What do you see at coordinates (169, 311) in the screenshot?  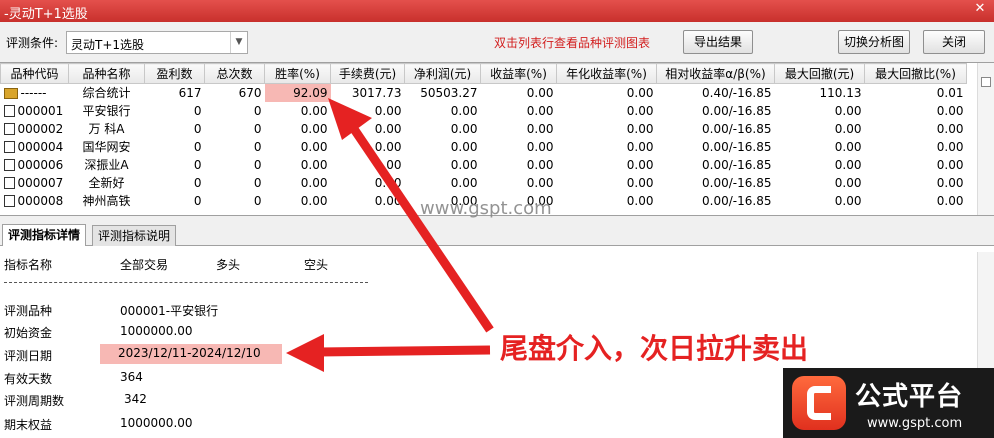 I see `detail-value: 000001-平安银行` at bounding box center [169, 311].